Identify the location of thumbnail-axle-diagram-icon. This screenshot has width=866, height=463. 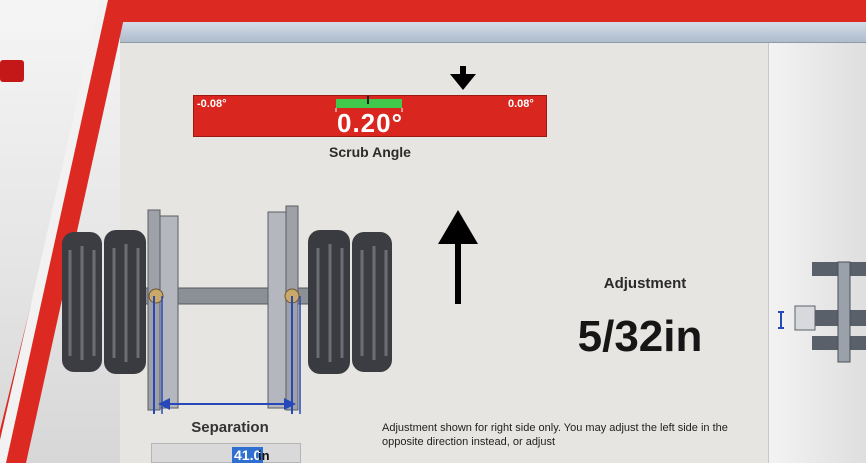
(822, 312).